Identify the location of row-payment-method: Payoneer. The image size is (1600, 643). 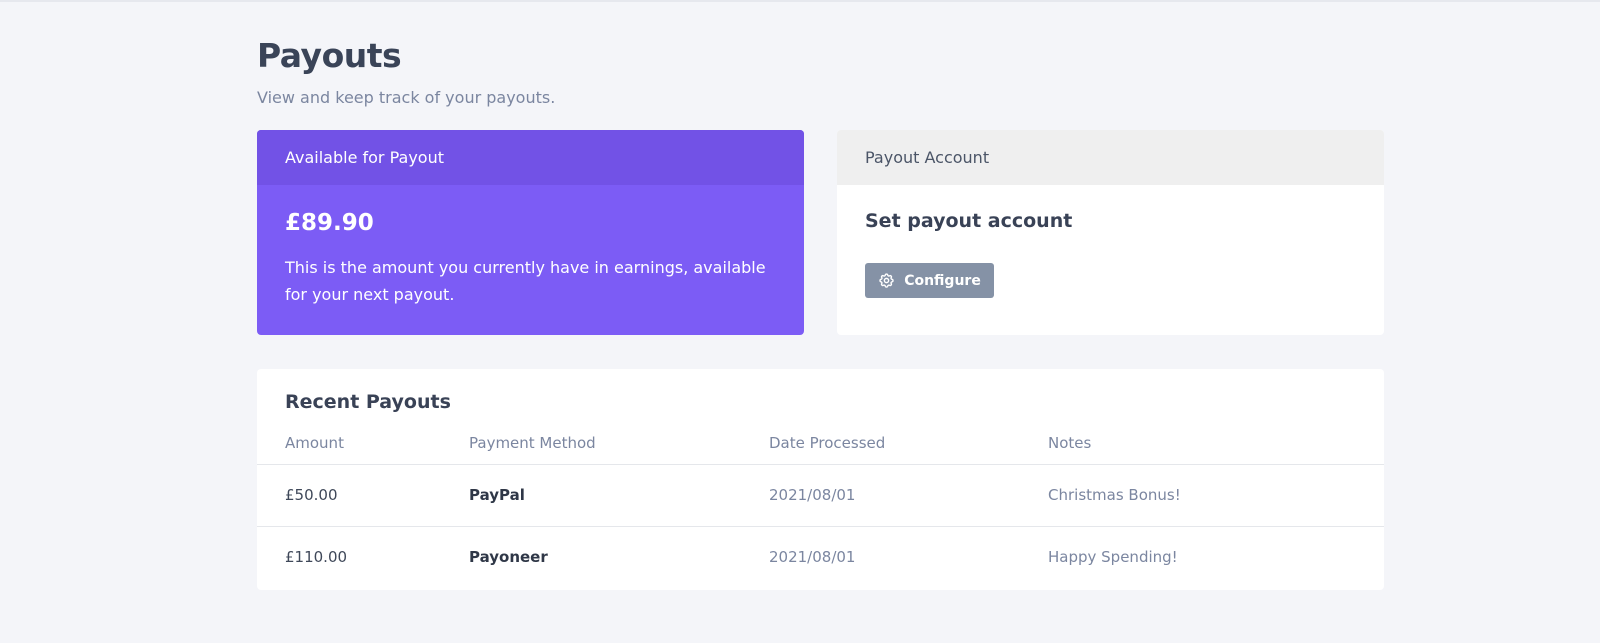
(508, 557).